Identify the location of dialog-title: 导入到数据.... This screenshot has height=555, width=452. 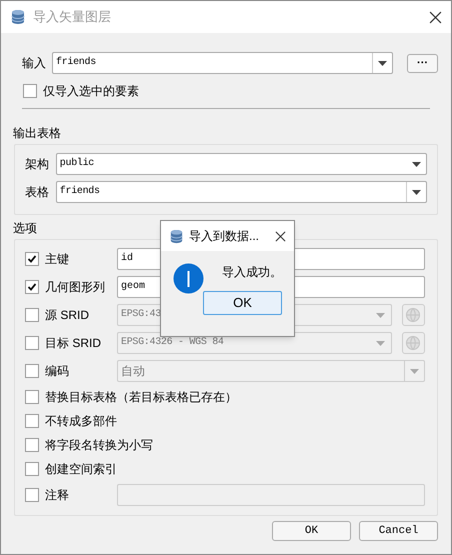
(224, 236).